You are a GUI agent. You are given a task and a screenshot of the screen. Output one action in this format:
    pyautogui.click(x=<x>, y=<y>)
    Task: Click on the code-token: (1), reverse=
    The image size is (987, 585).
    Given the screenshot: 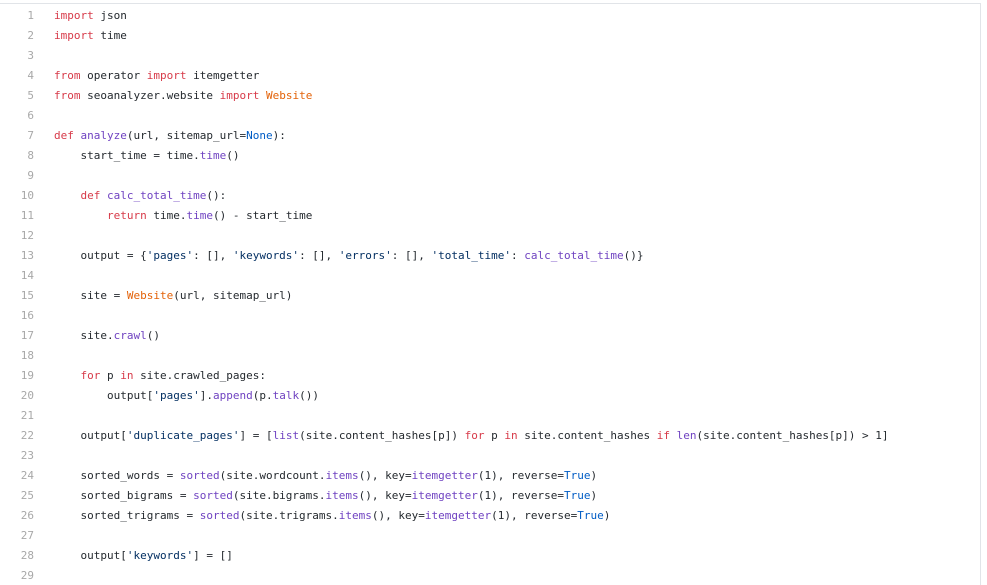 What is the action you would take?
    pyautogui.click(x=534, y=515)
    